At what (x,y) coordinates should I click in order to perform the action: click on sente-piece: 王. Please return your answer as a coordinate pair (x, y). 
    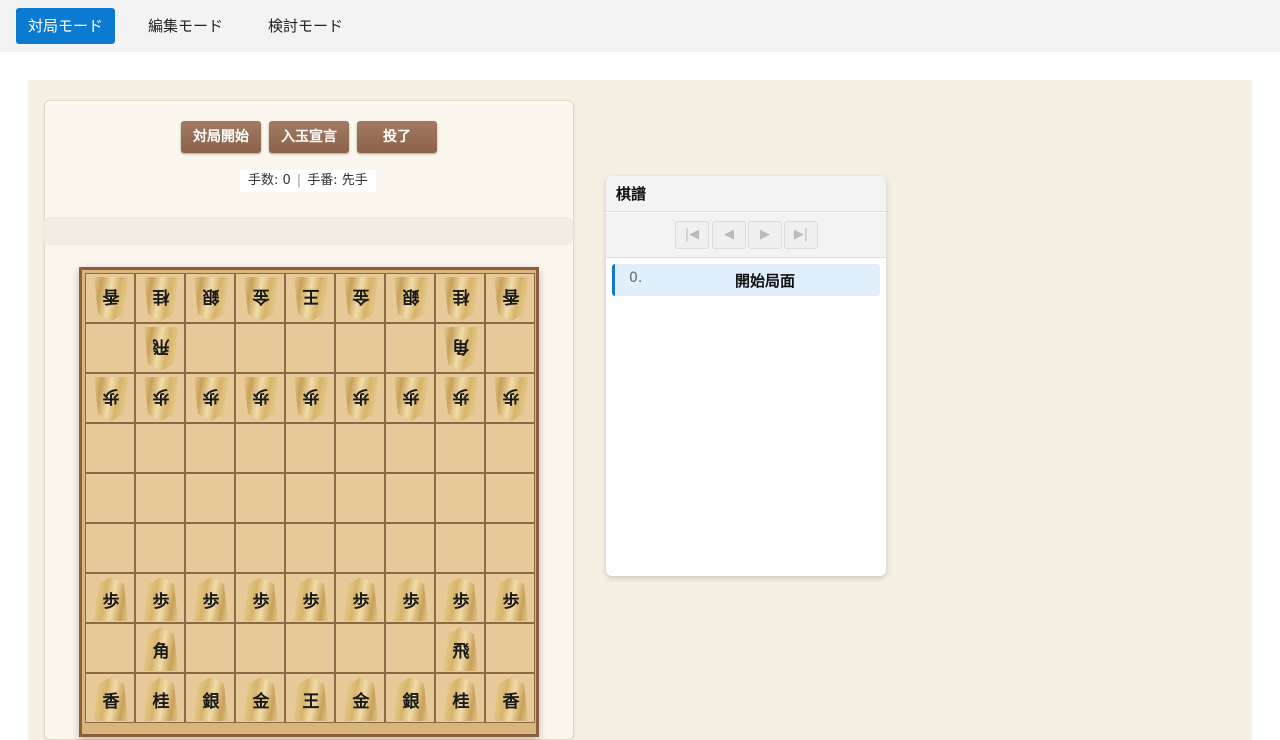
    Looking at the image, I should click on (311, 699).